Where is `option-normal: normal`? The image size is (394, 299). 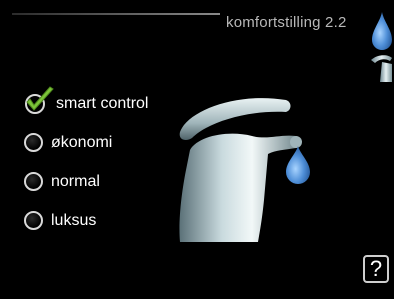
option-normal: normal is located at coordinates (85, 181).